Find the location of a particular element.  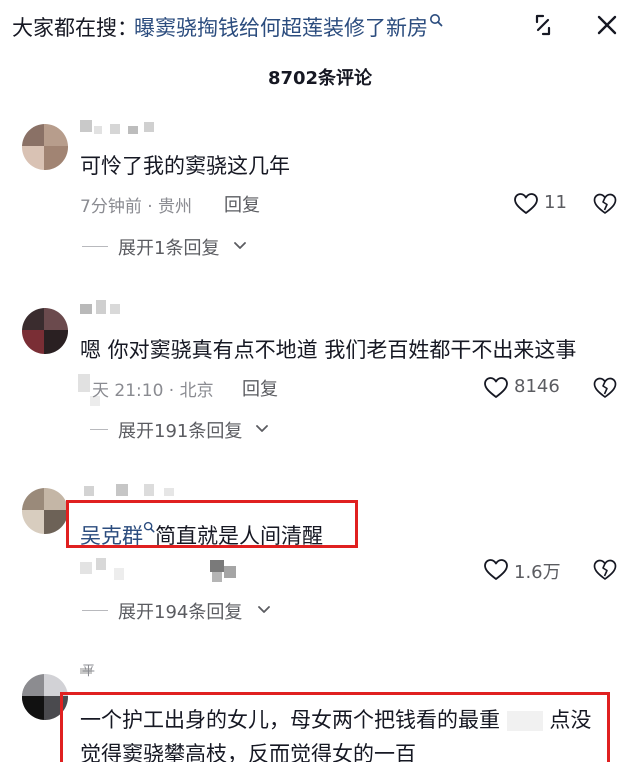

search-bar: 大家都在搜： 曝窦骁掏钱给何超莲装修了新房 is located at coordinates (320, 26).